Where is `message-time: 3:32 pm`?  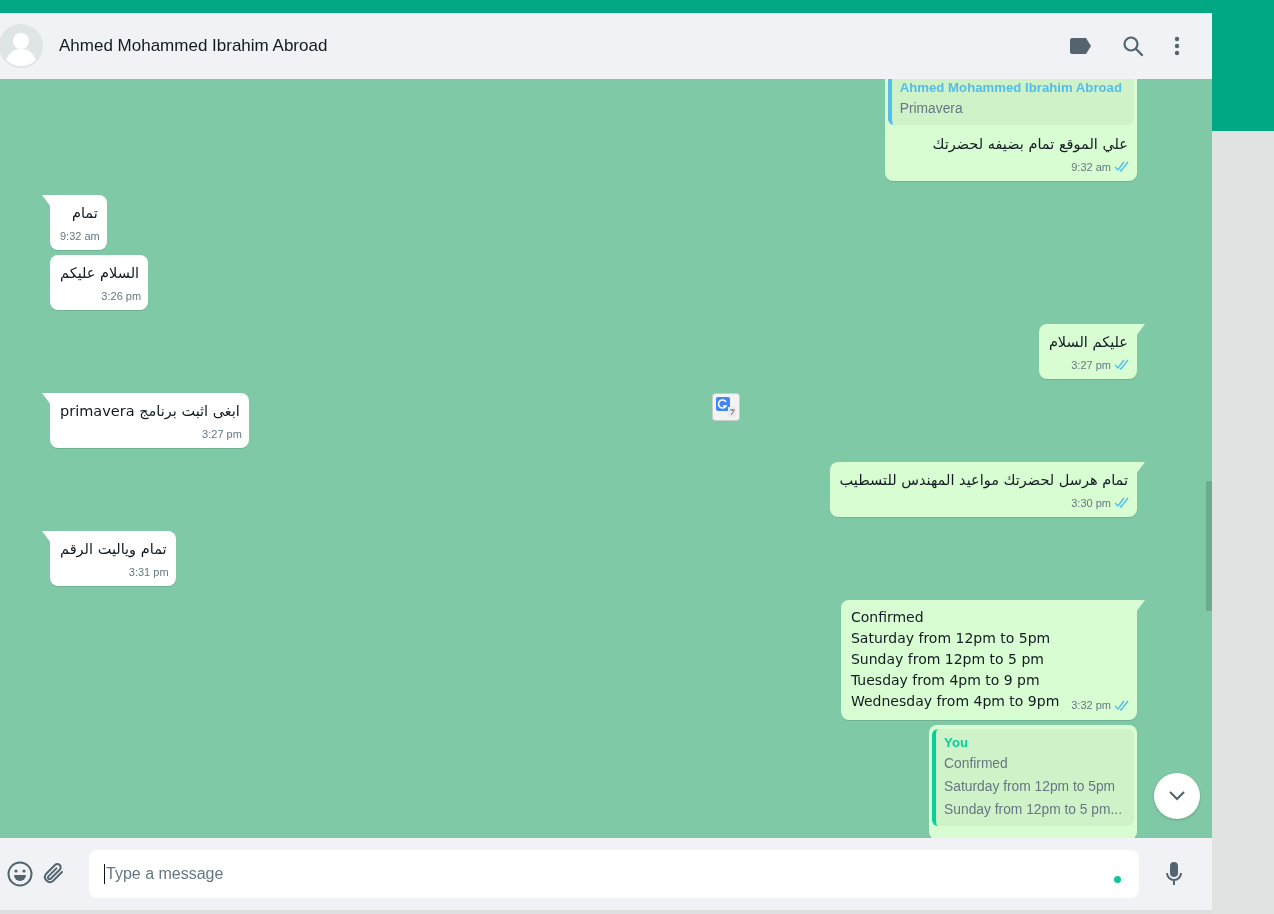 message-time: 3:32 pm is located at coordinates (1091, 705).